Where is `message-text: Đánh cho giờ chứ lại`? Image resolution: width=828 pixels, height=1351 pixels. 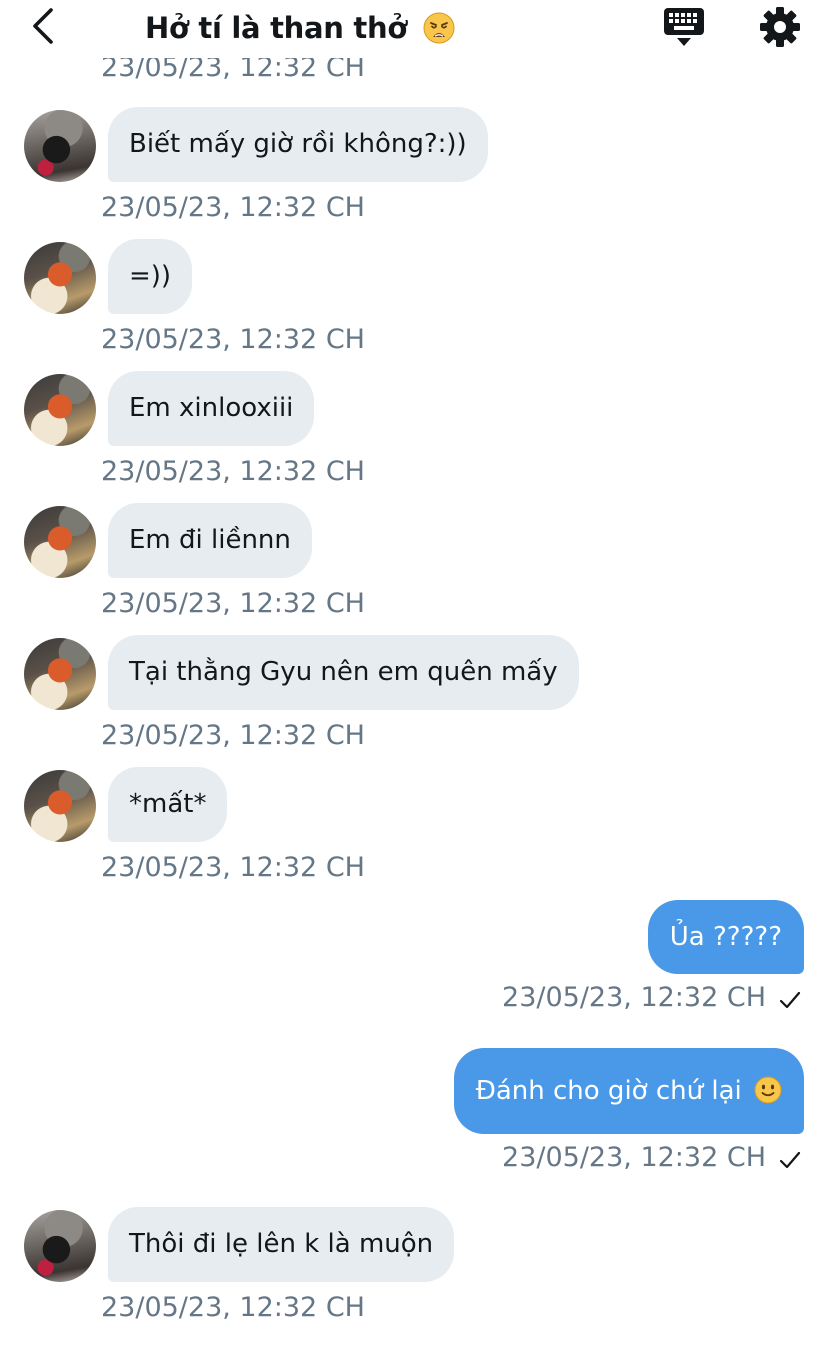 message-text: Đánh cho giờ chứ lại is located at coordinates (608, 1091).